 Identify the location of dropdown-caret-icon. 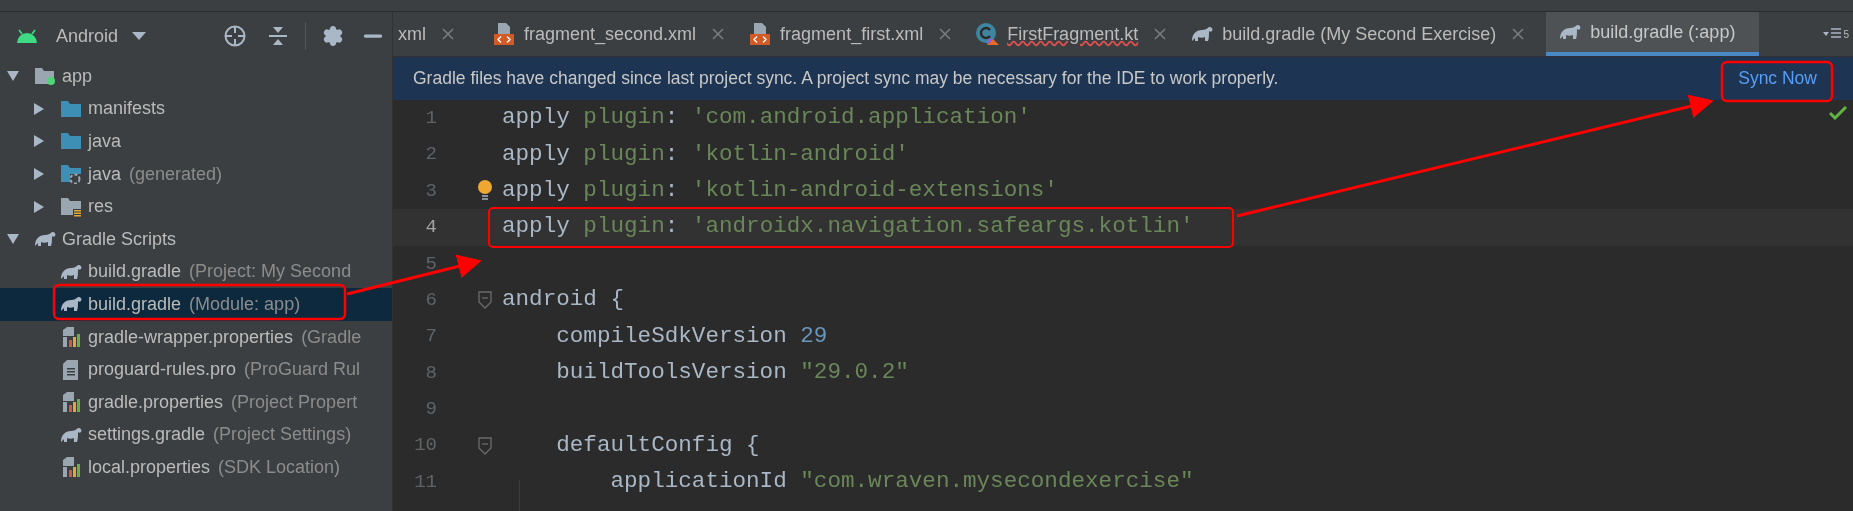
(139, 36).